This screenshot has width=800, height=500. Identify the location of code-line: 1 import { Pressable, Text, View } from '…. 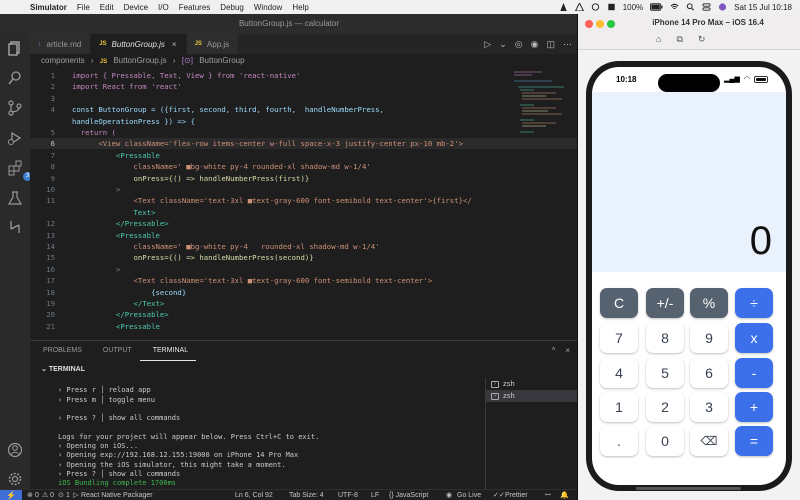
(303, 75).